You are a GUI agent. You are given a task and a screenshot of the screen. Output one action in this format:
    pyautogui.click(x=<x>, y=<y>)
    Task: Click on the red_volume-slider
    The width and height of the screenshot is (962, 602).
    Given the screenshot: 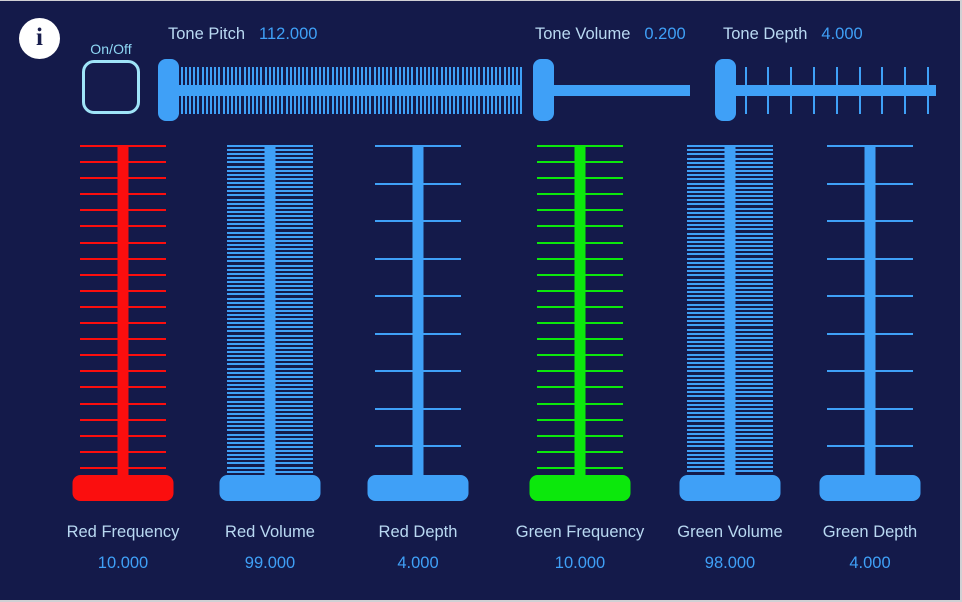 What is the action you would take?
    pyautogui.click(x=270, y=321)
    